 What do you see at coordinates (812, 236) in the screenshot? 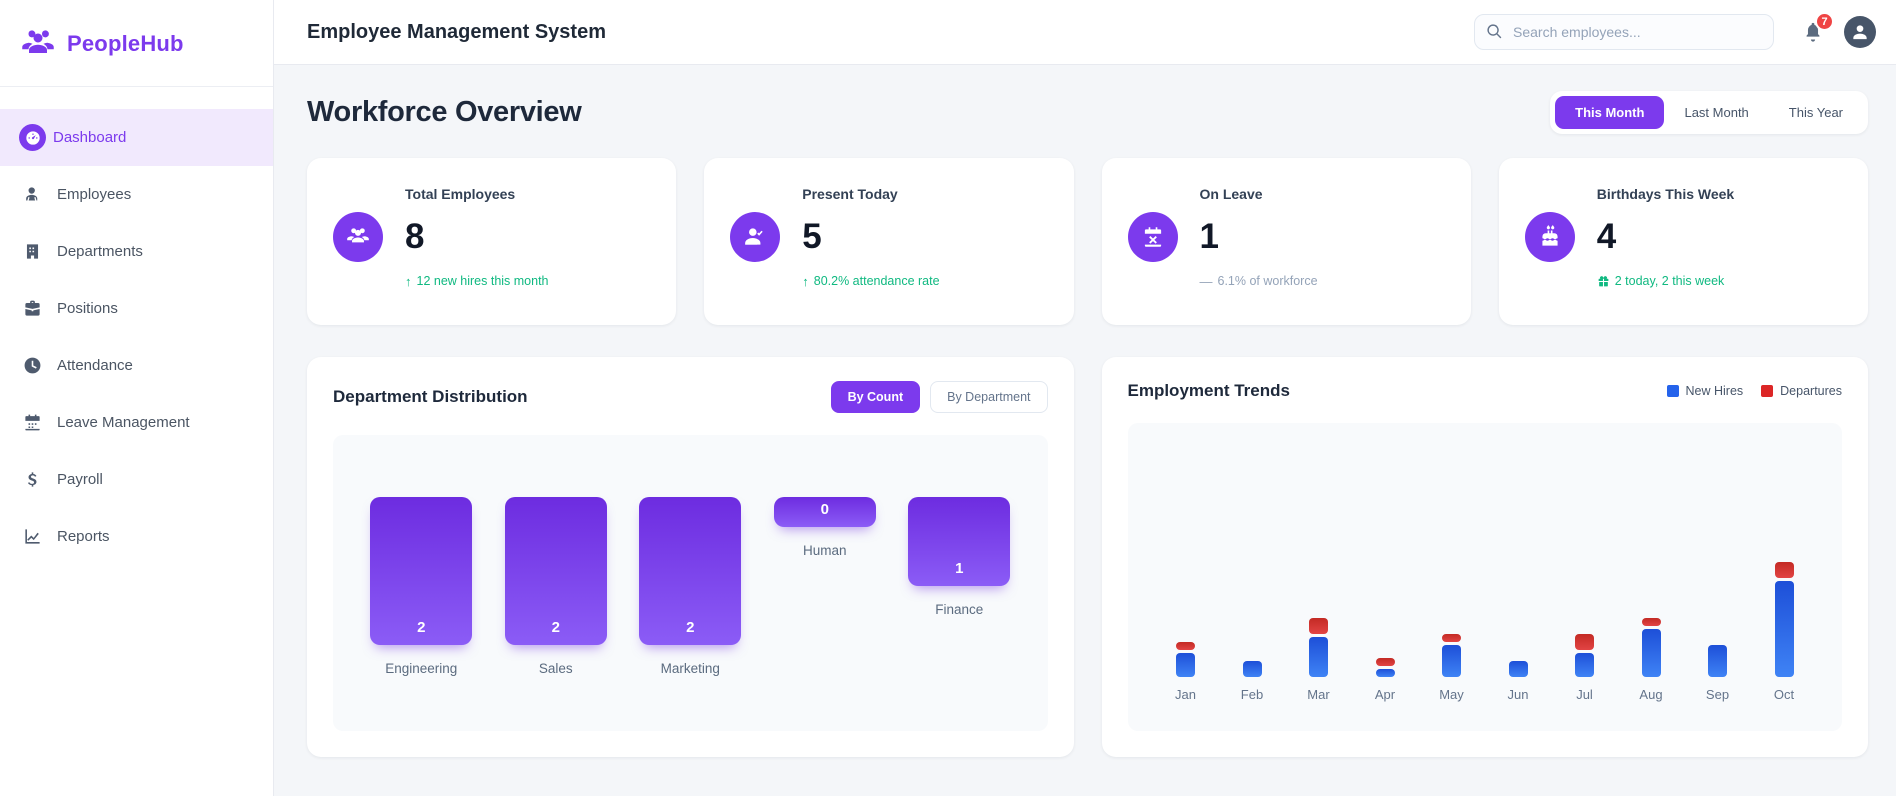
I see `stat-value: 5` at bounding box center [812, 236].